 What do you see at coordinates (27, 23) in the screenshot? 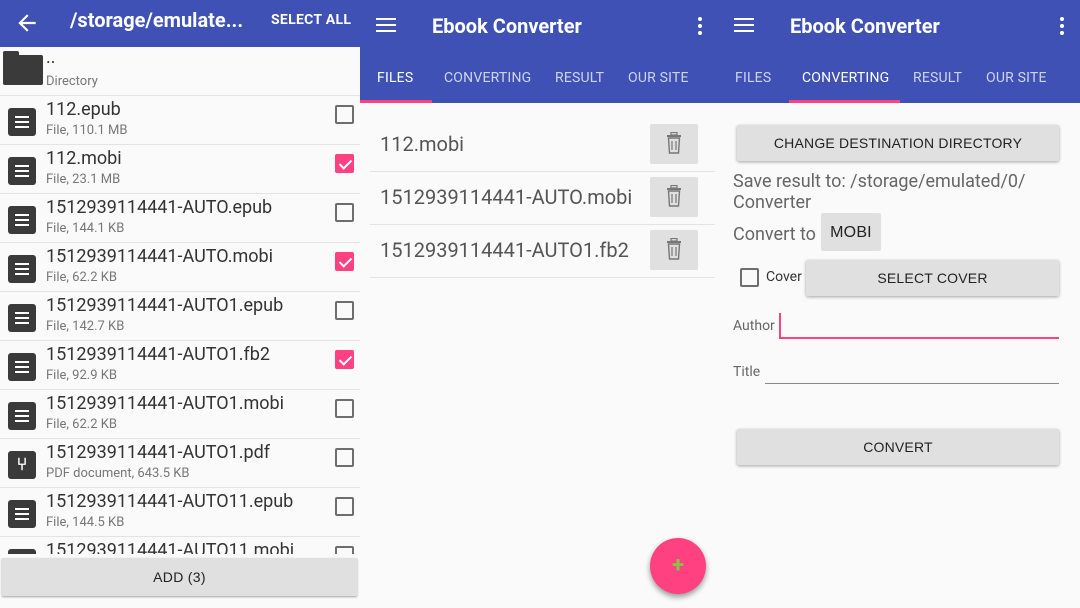
I see `back-arrow-icon` at bounding box center [27, 23].